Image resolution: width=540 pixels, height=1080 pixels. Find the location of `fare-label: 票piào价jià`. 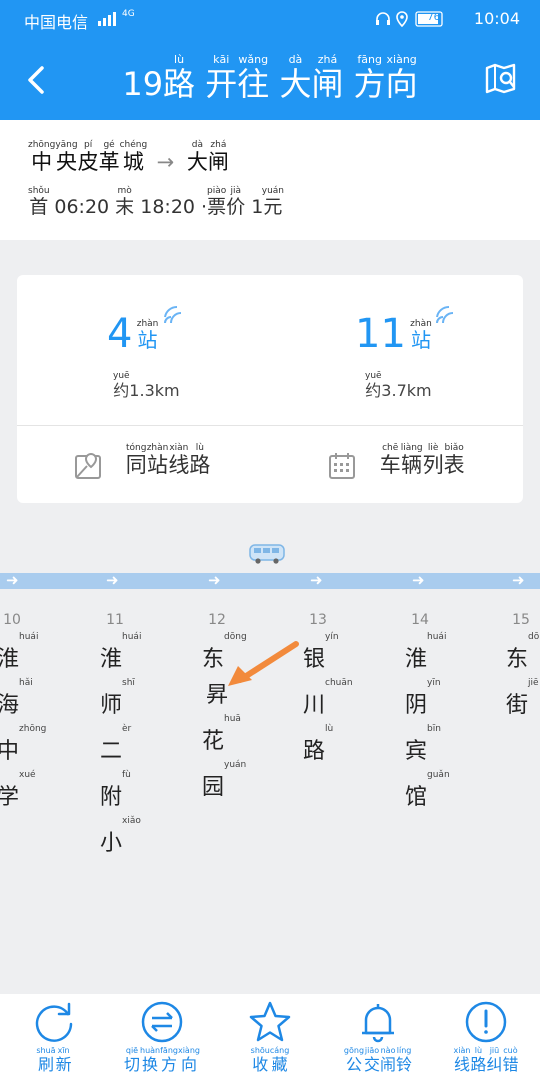

fare-label: 票piào价jià is located at coordinates (226, 202).